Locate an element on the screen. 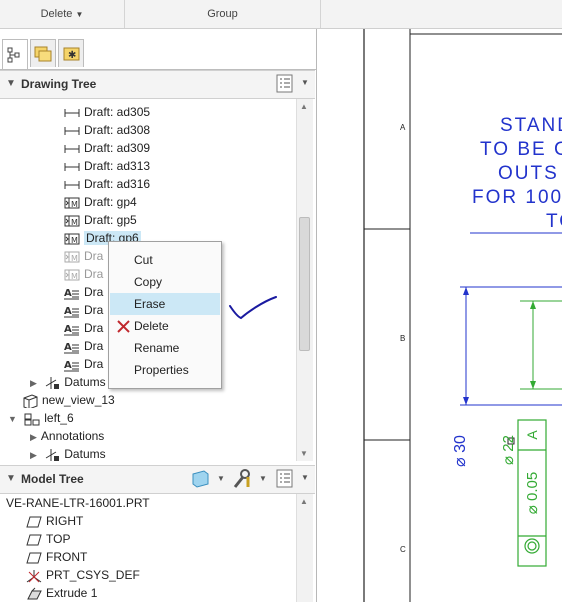  scrollbar-thumb is located at coordinates (304, 284).